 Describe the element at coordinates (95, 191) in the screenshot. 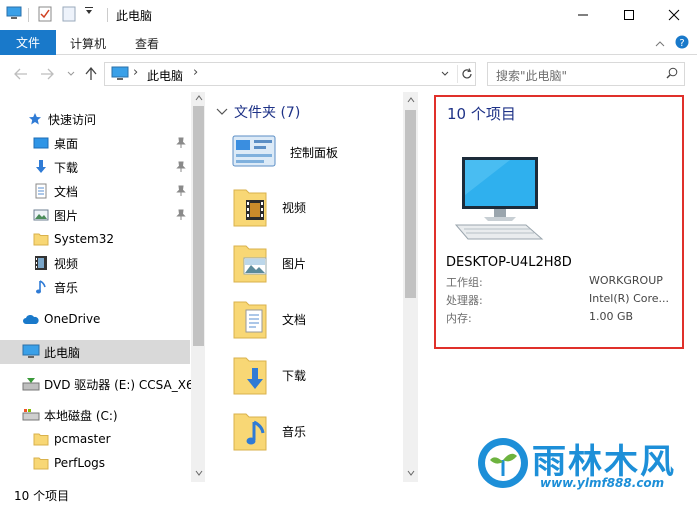

I see `nav-item-documents: 文档` at that location.